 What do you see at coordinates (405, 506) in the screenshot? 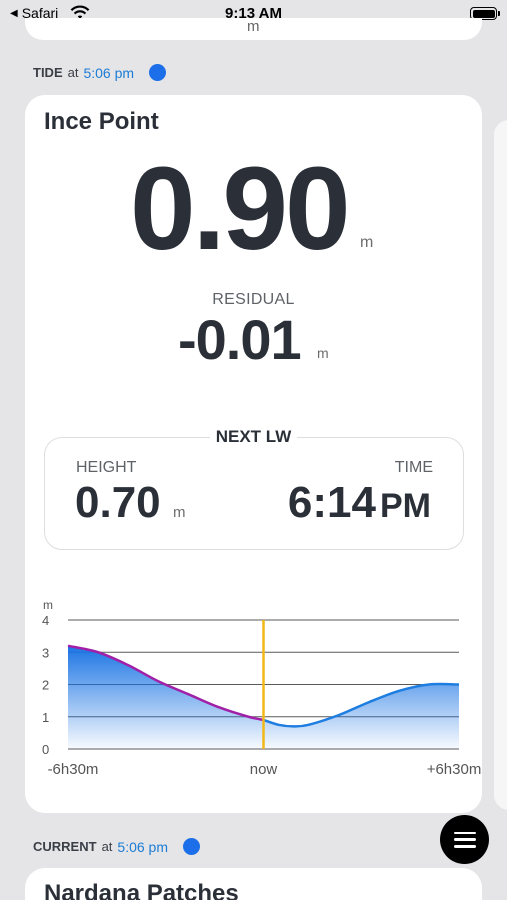
I see `lw-time-ampm: PM` at bounding box center [405, 506].